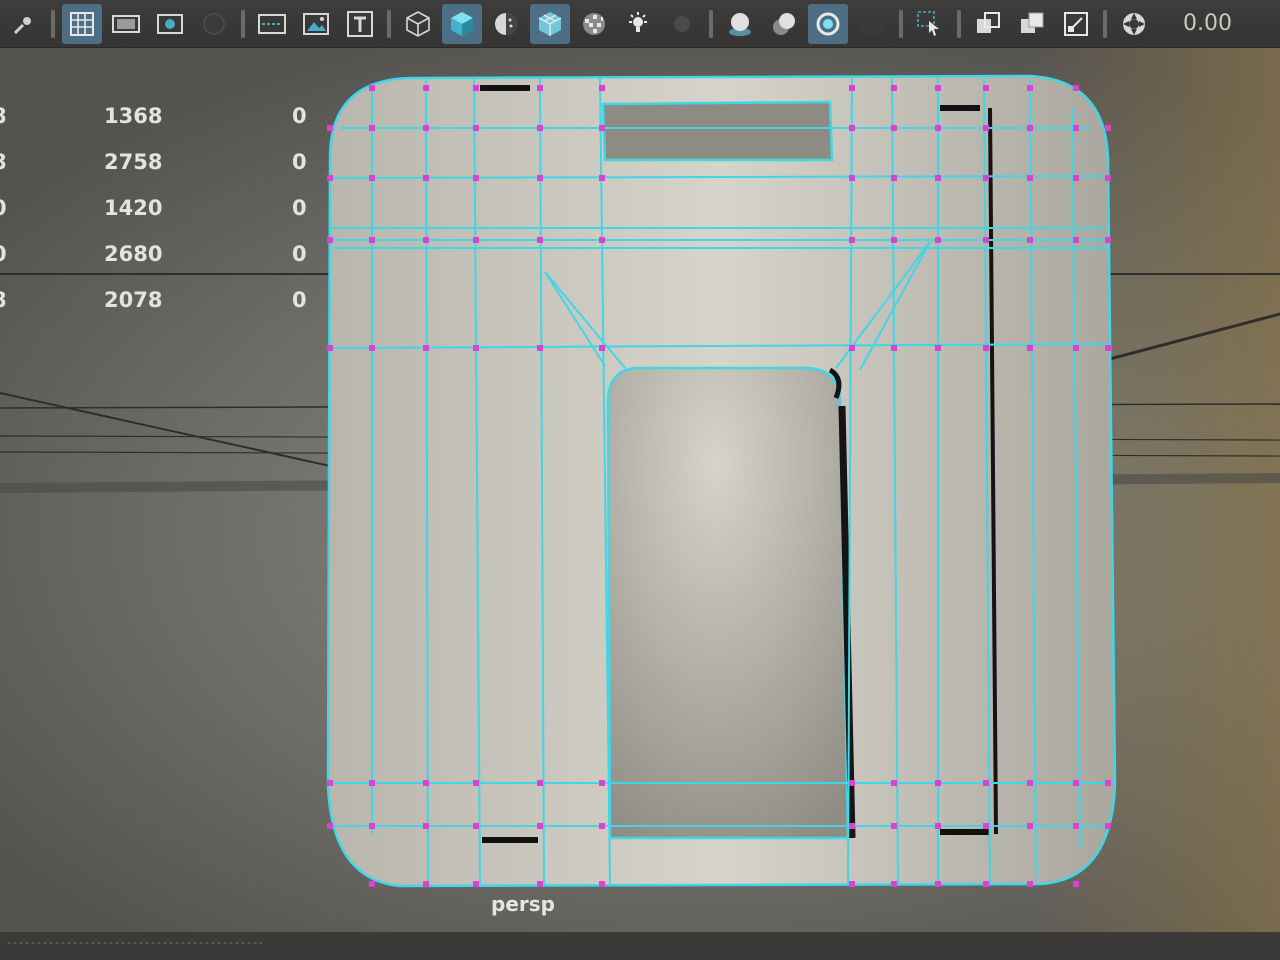 The width and height of the screenshot is (1280, 960). What do you see at coordinates (594, 24) in the screenshot?
I see `xray-button` at bounding box center [594, 24].